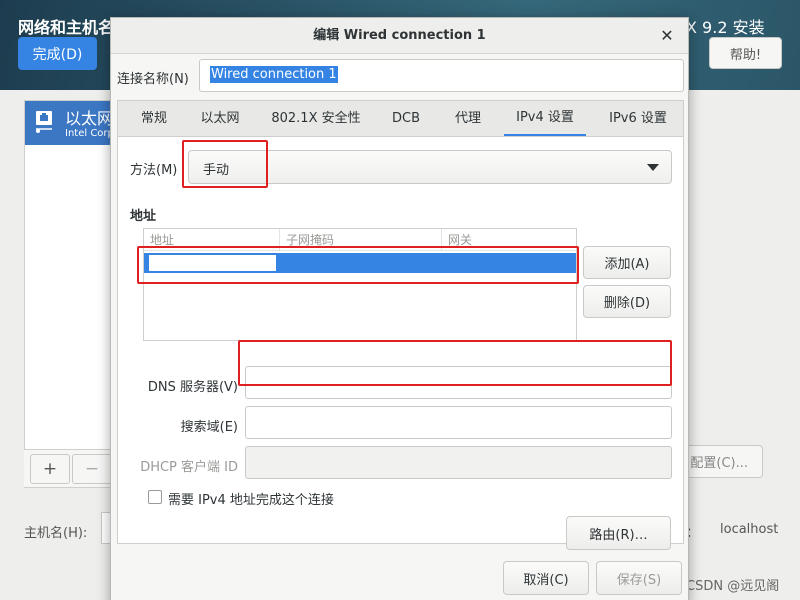 The height and width of the screenshot is (600, 800). What do you see at coordinates (627, 301) in the screenshot?
I see `delete-address-button: 删除(D)` at bounding box center [627, 301].